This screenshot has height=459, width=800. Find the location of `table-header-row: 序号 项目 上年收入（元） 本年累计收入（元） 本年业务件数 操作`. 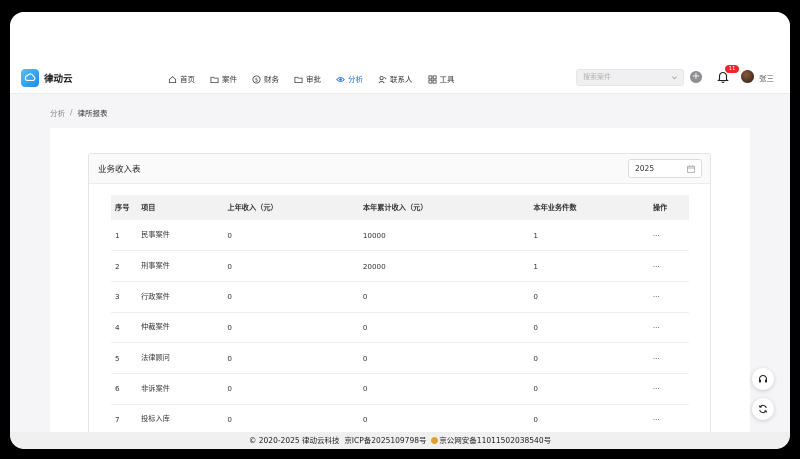

table-header-row: 序号 项目 上年收入（元） 本年累计收入（元） 本年业务件数 操作 is located at coordinates (400, 207).